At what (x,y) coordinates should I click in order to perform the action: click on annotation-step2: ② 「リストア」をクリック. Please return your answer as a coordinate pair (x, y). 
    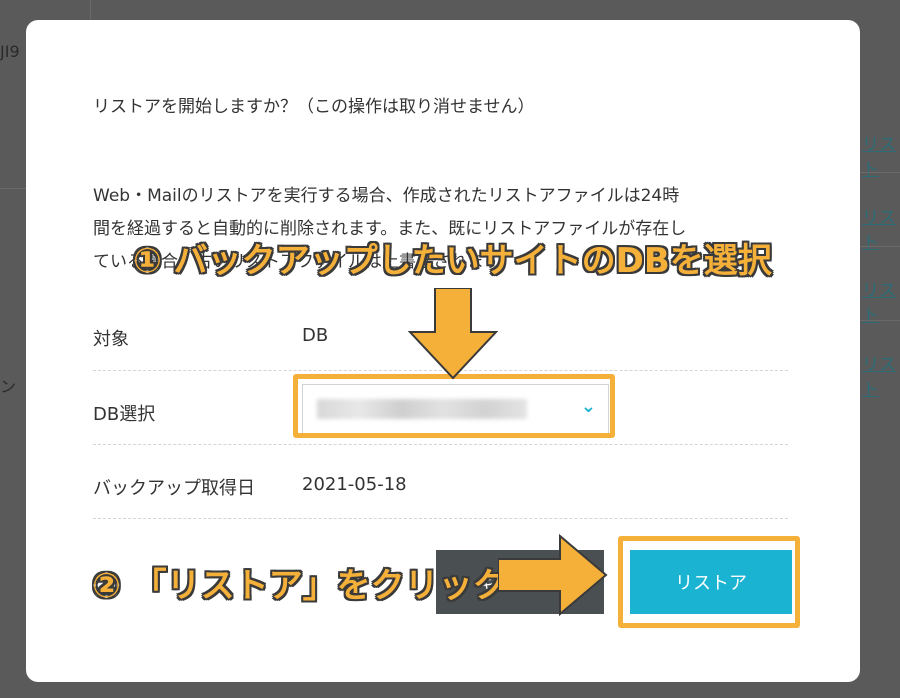
    Looking at the image, I should click on (299, 586).